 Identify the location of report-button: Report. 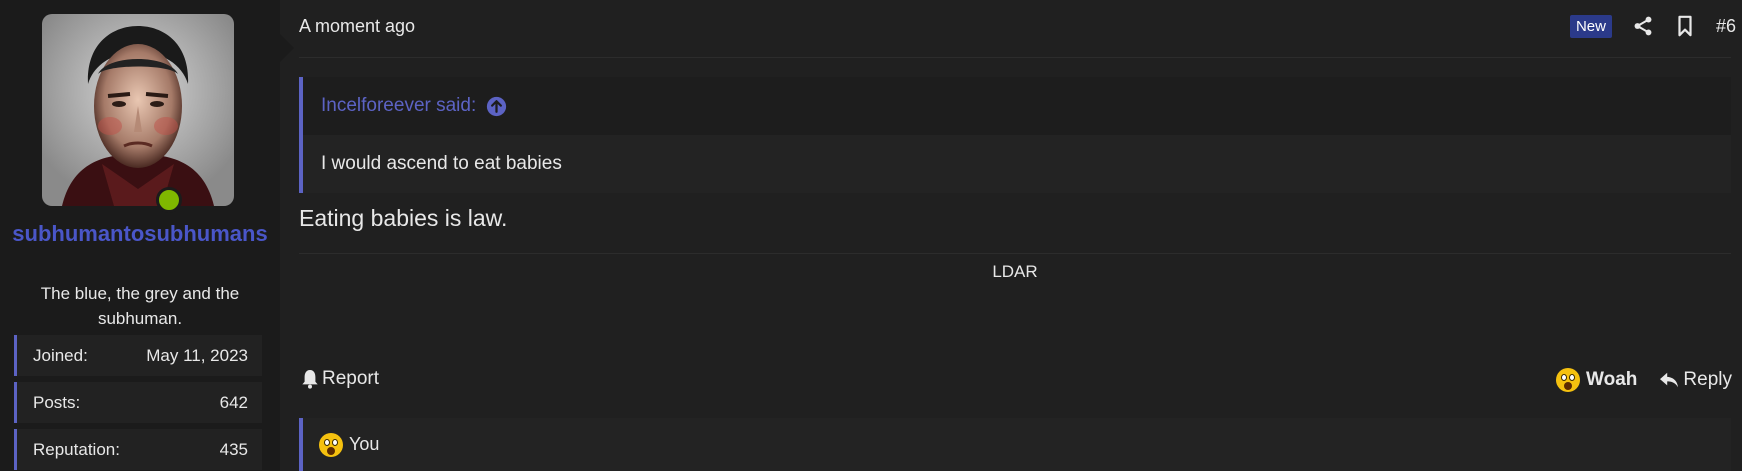
(340, 379).